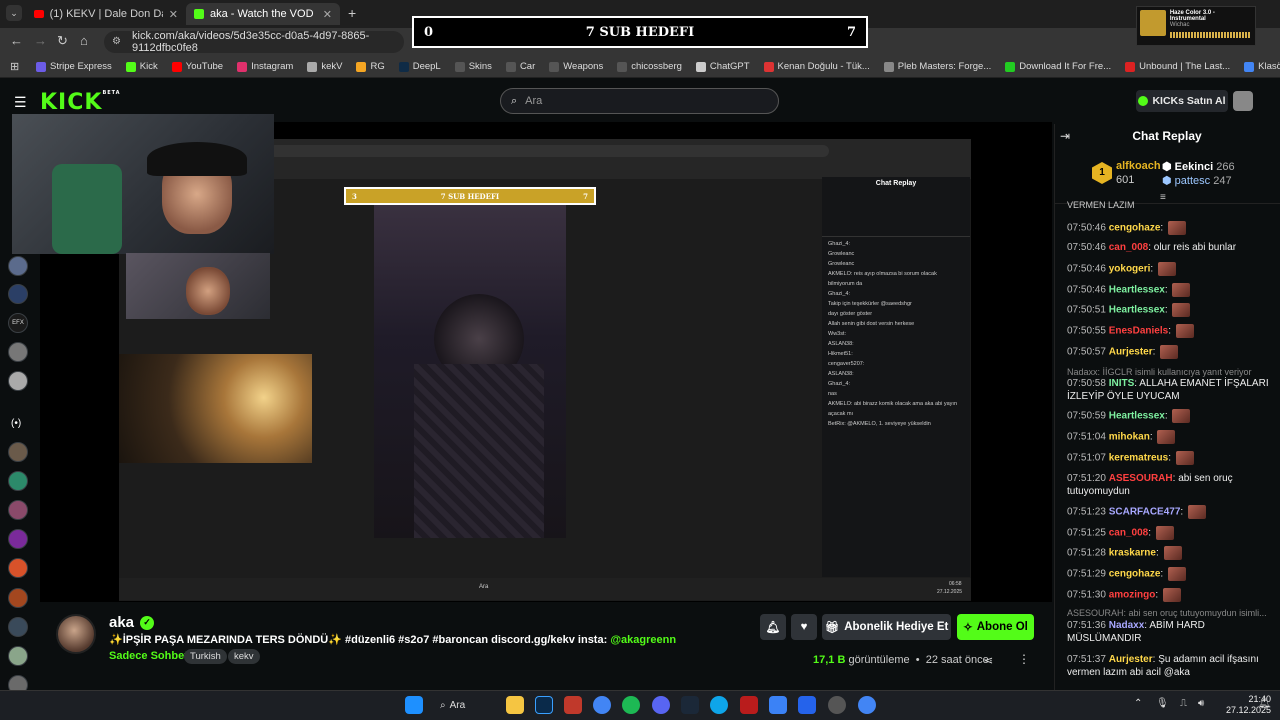  What do you see at coordinates (804, 627) in the screenshot?
I see `follow-heart-button: ♥` at bounding box center [804, 627].